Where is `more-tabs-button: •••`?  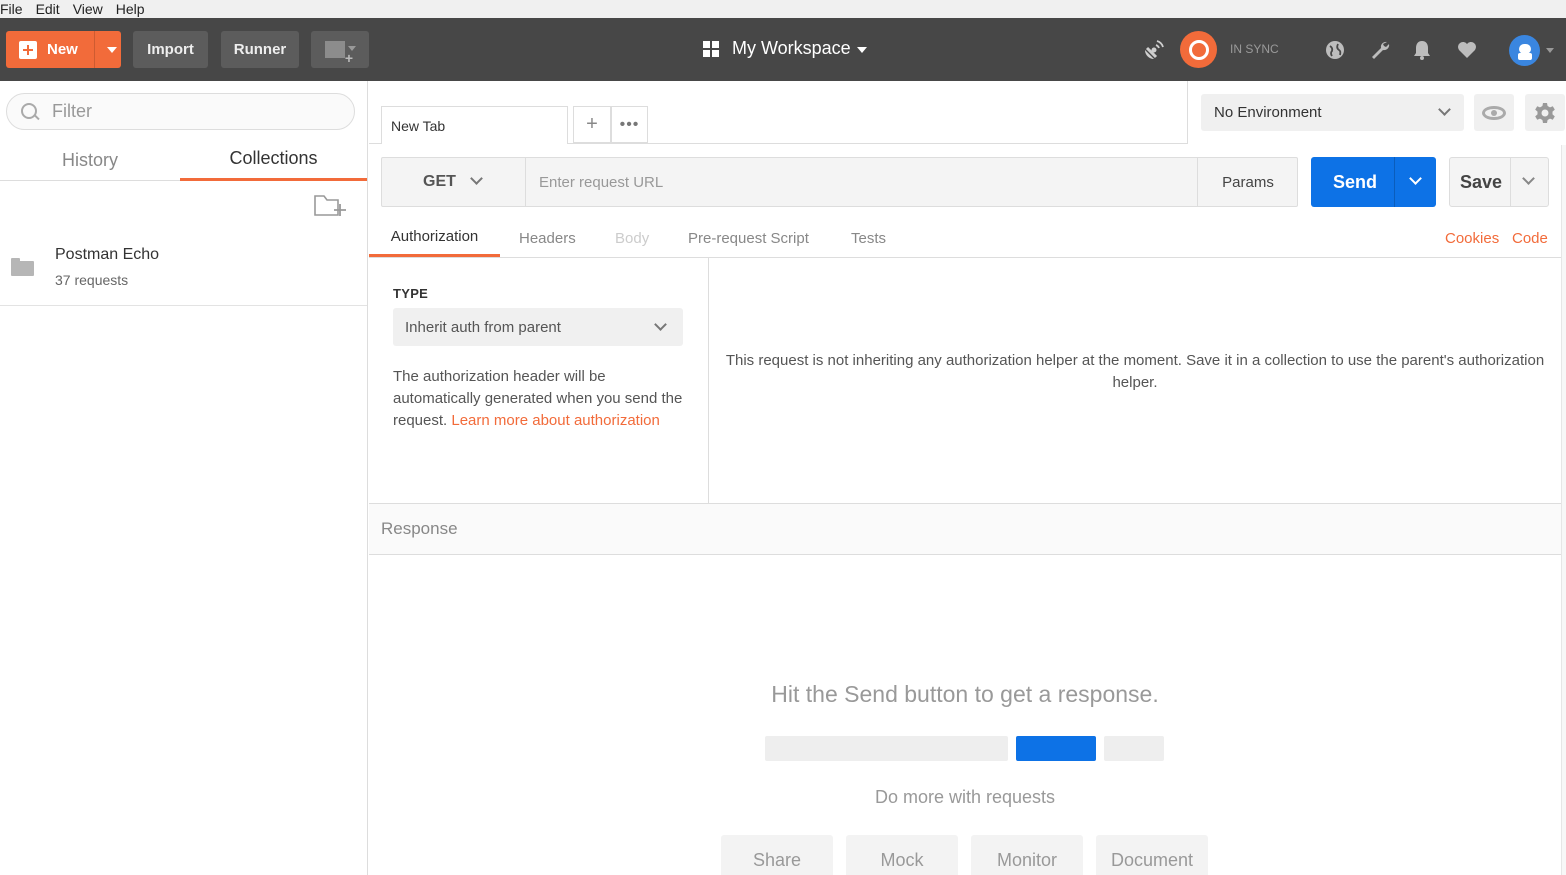 more-tabs-button: ••• is located at coordinates (629, 124).